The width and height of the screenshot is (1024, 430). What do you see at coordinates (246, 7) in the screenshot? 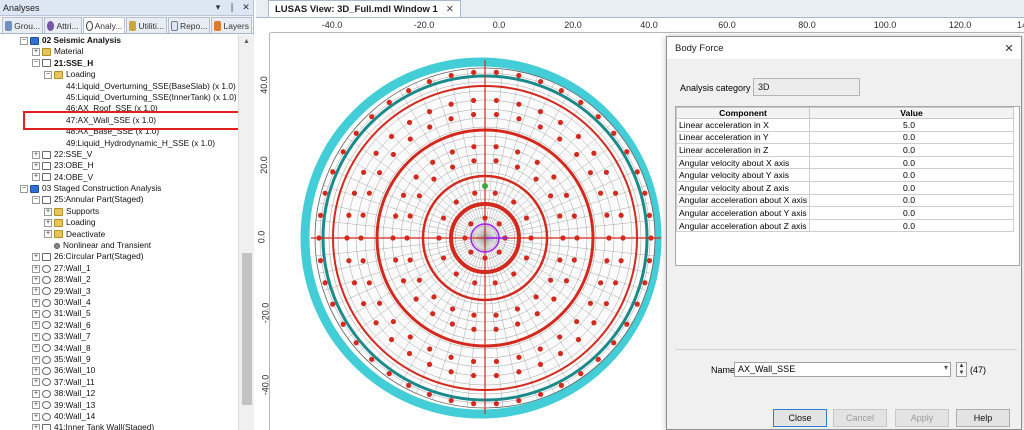
I see `close-panel-icon: ✕` at bounding box center [246, 7].